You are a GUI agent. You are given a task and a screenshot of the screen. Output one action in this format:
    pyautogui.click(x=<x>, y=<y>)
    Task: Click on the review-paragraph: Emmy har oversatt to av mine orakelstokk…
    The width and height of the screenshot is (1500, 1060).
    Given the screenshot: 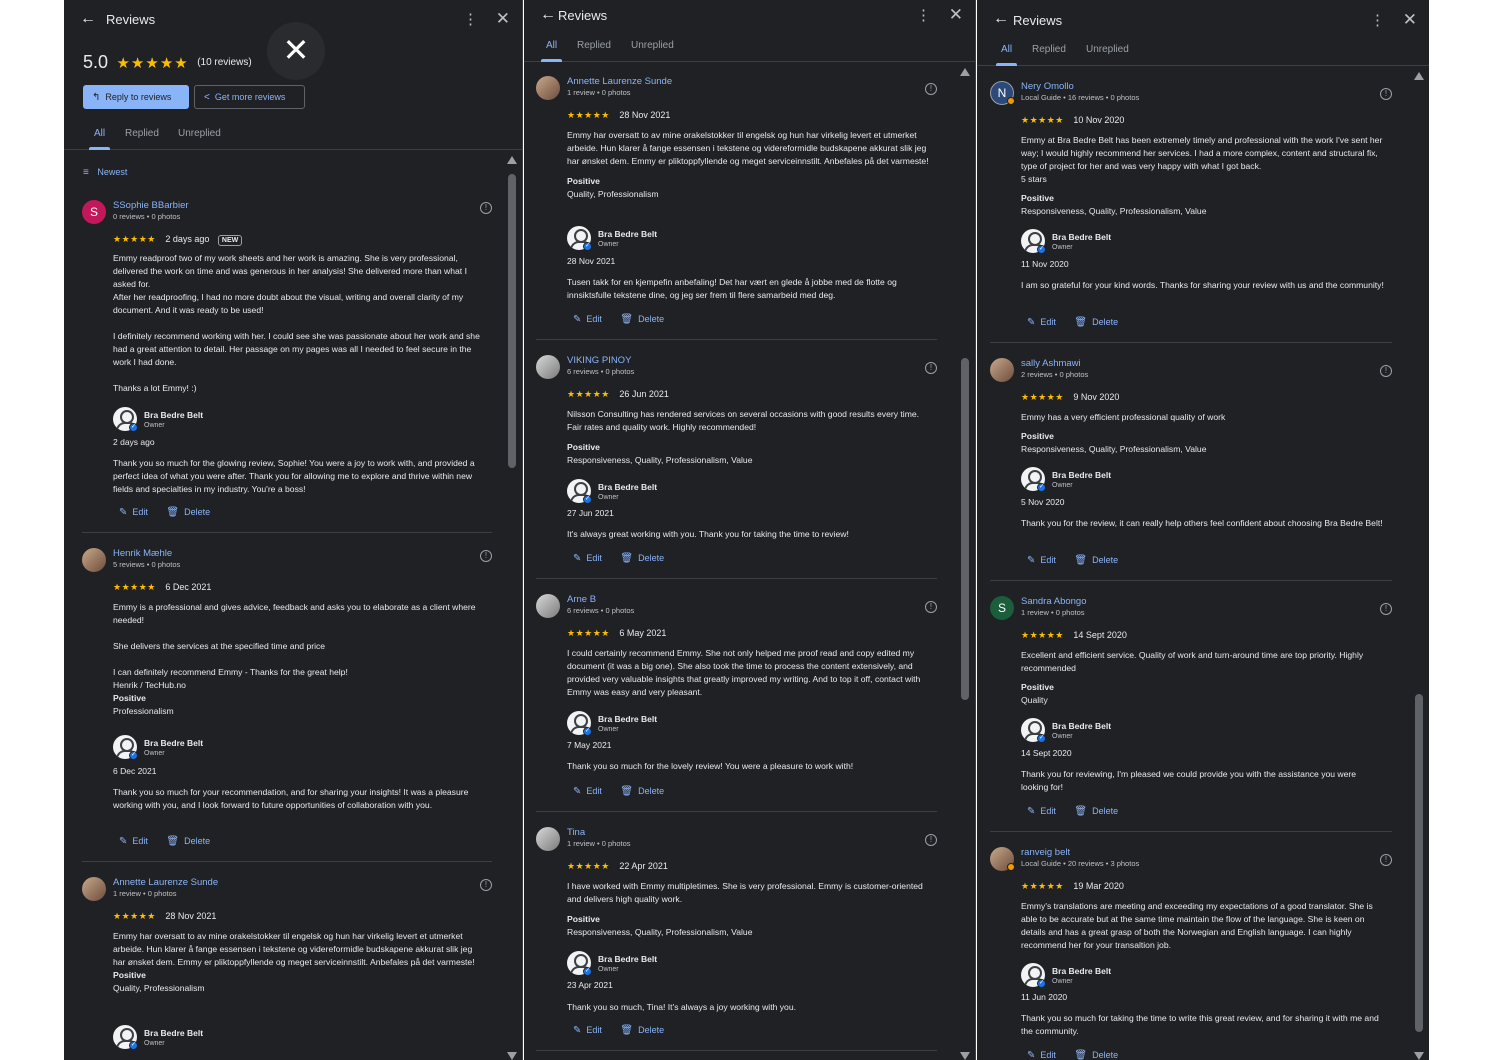 What is the action you would take?
    pyautogui.click(x=294, y=949)
    